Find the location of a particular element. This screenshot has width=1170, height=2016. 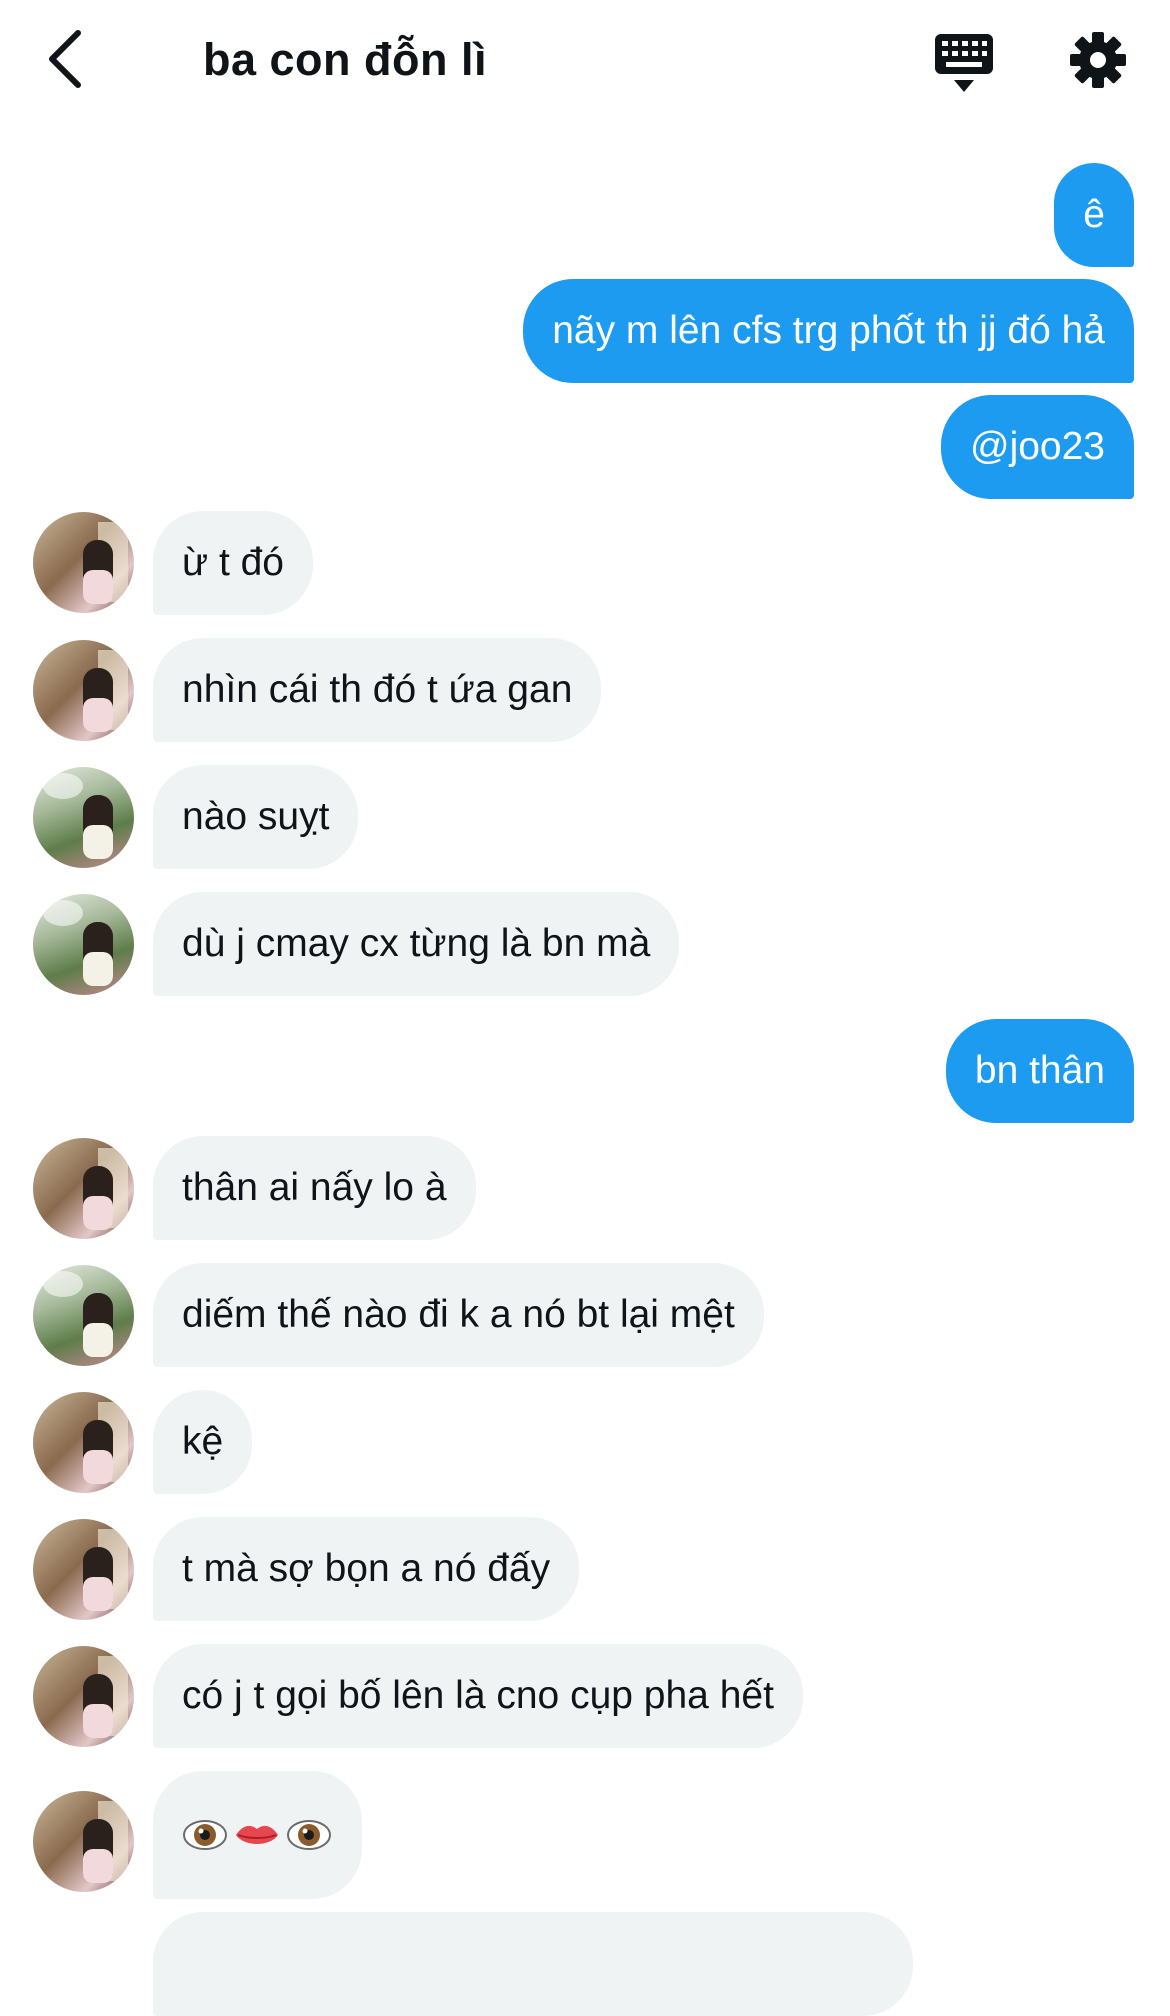

message-bubble-outgoing: ê is located at coordinates (1094, 215).